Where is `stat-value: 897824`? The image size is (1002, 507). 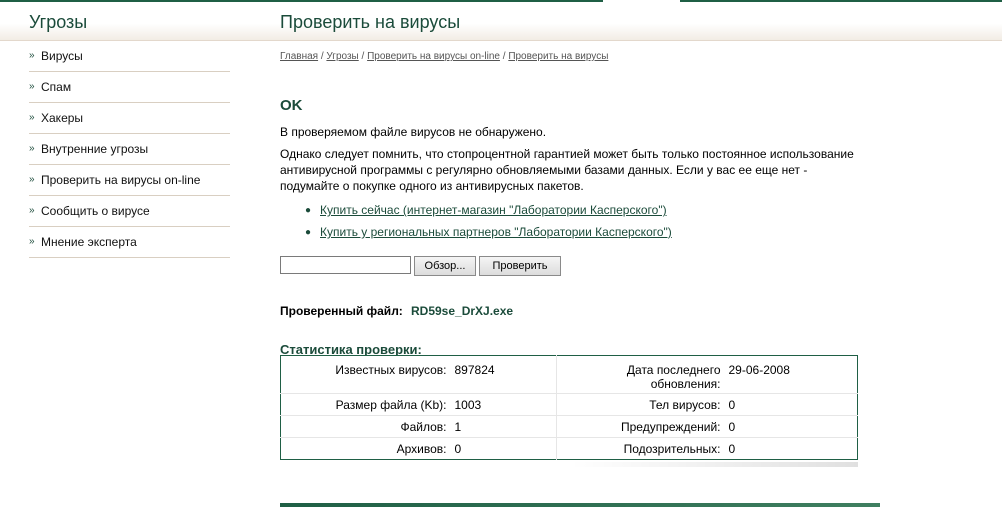
stat-value: 897824 is located at coordinates (502, 374).